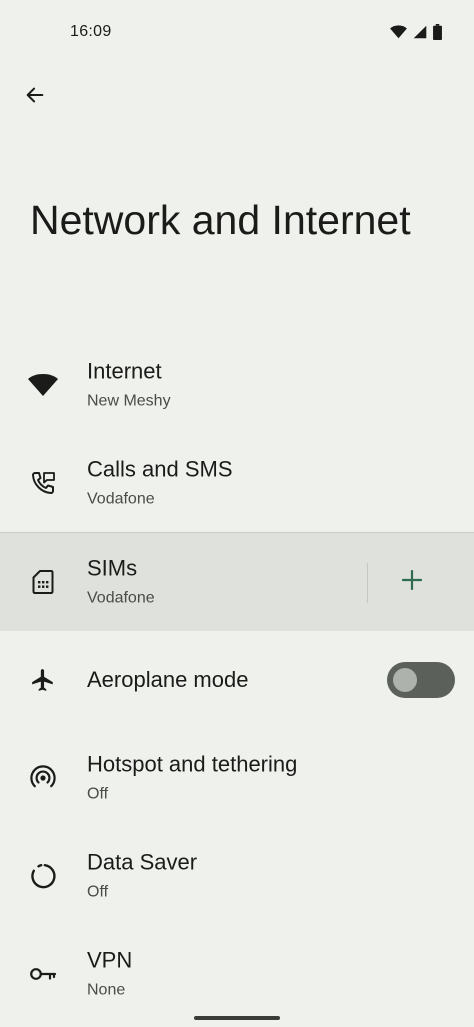 Image resolution: width=474 pixels, height=1027 pixels. Describe the element at coordinates (420, 34) in the screenshot. I see `cell-signal-icon` at that location.